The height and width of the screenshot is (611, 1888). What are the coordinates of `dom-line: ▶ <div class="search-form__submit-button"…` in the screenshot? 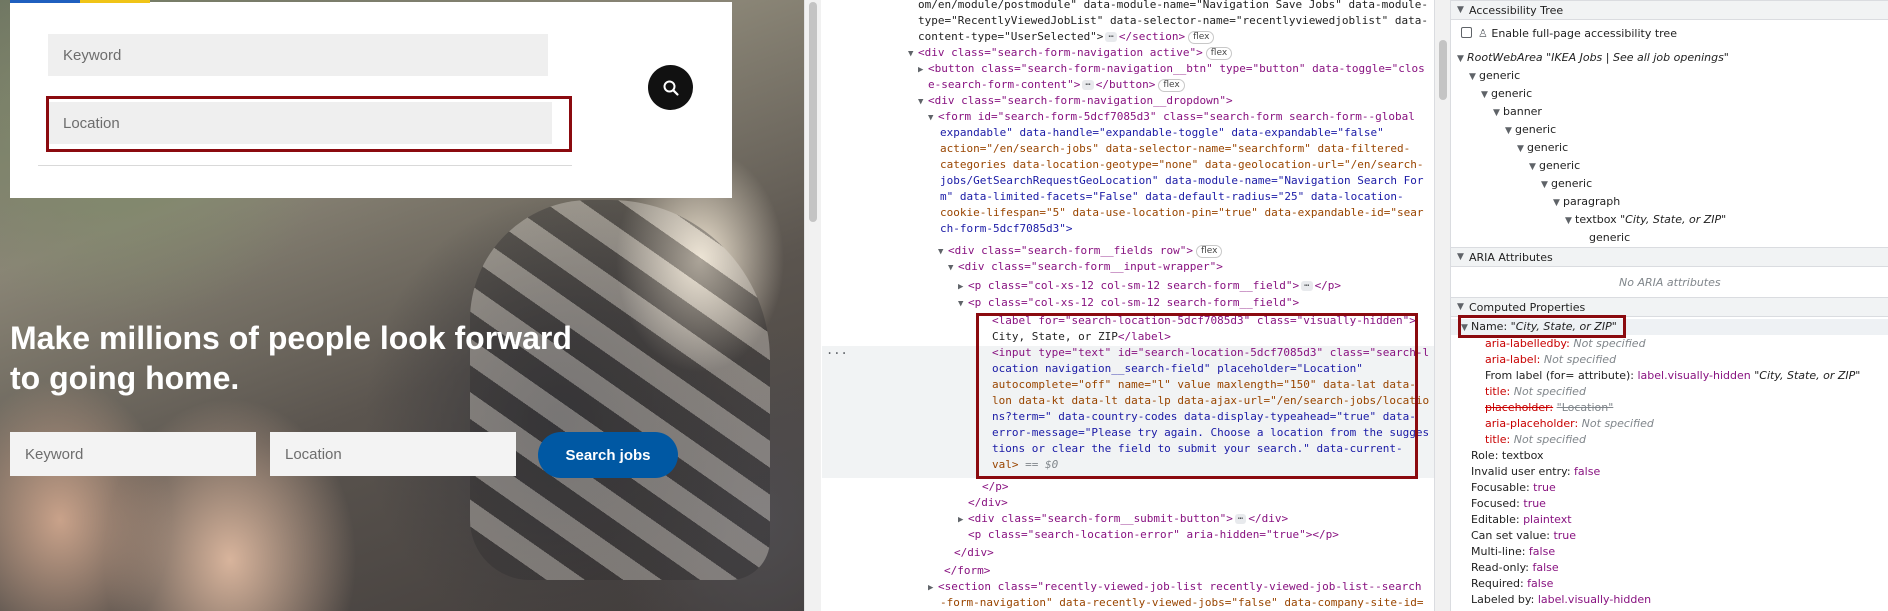 It's located at (1123, 519).